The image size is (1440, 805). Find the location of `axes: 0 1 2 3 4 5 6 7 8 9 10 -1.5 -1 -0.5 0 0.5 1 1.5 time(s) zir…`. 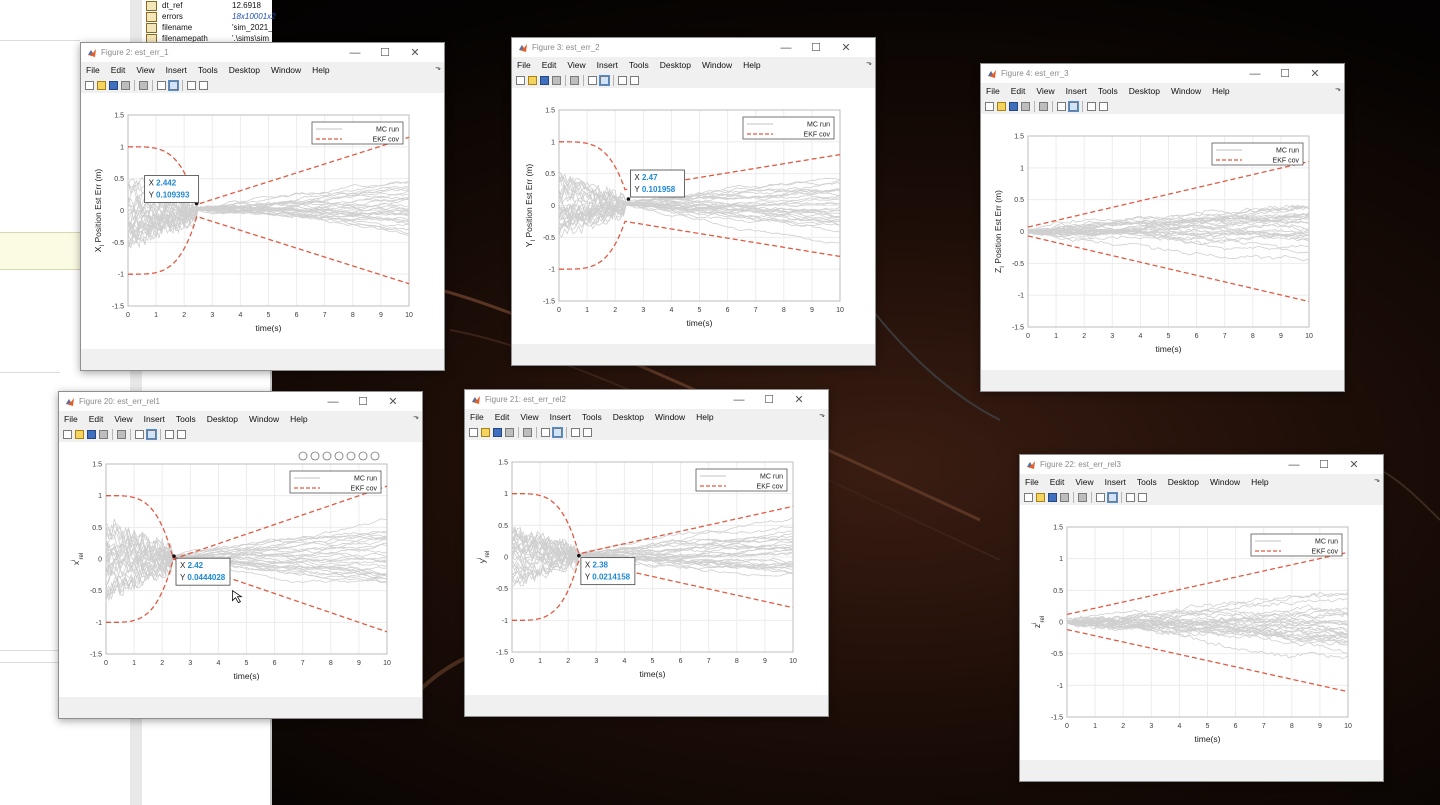

axes: 0 1 2 3 4 5 6 7 8 9 10 -1.5 -1 -0.5 0 0.5 1 1.5 time(s) zir… is located at coordinates (1200, 632).